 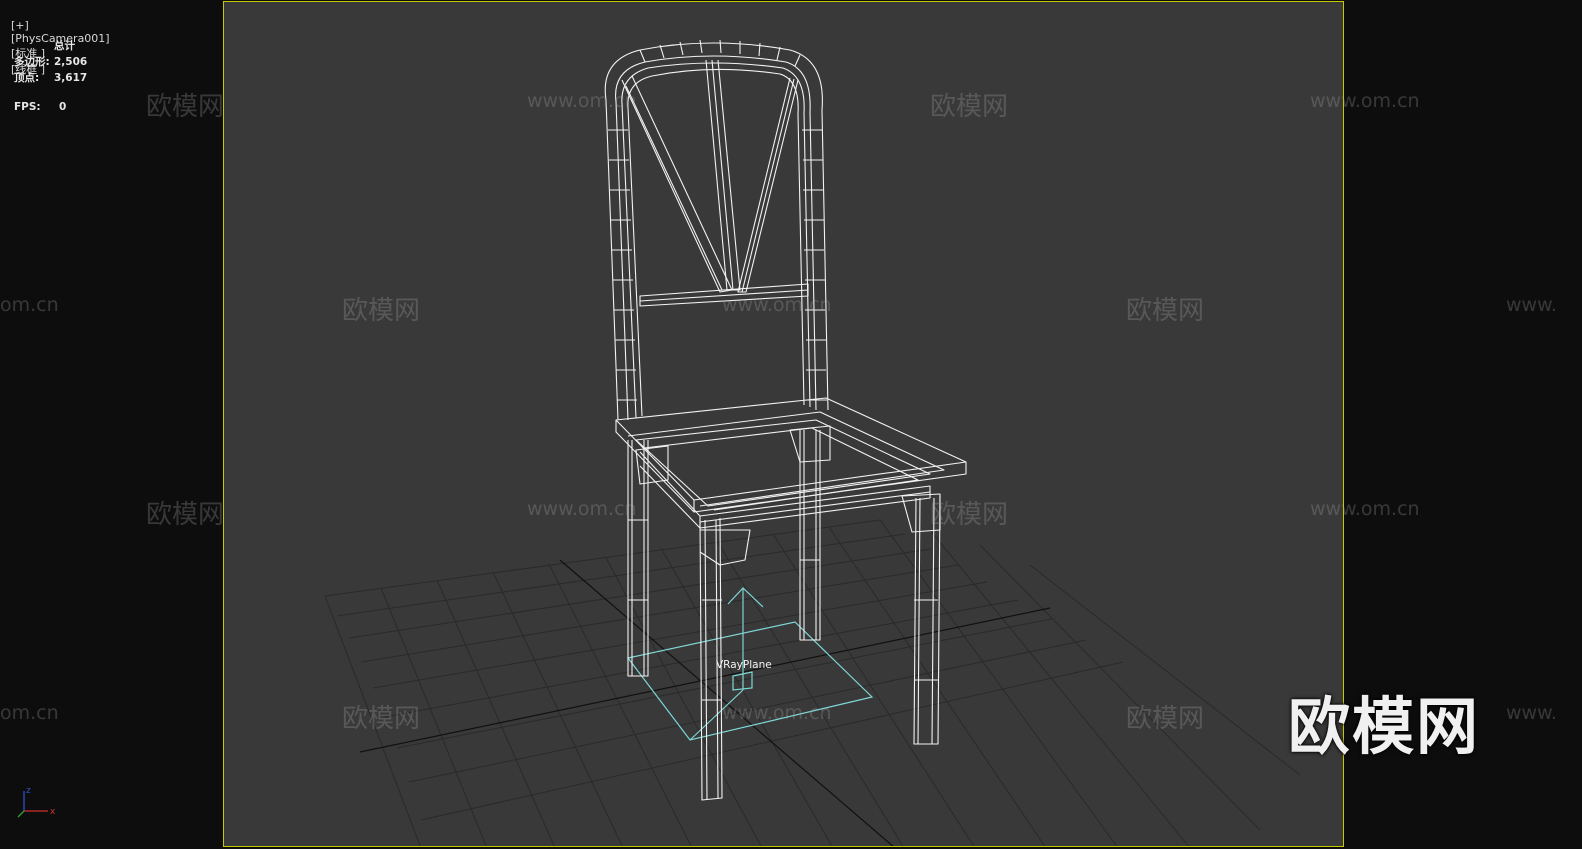 I want to click on vrayplane-label: VRayPlane, so click(x=744, y=665).